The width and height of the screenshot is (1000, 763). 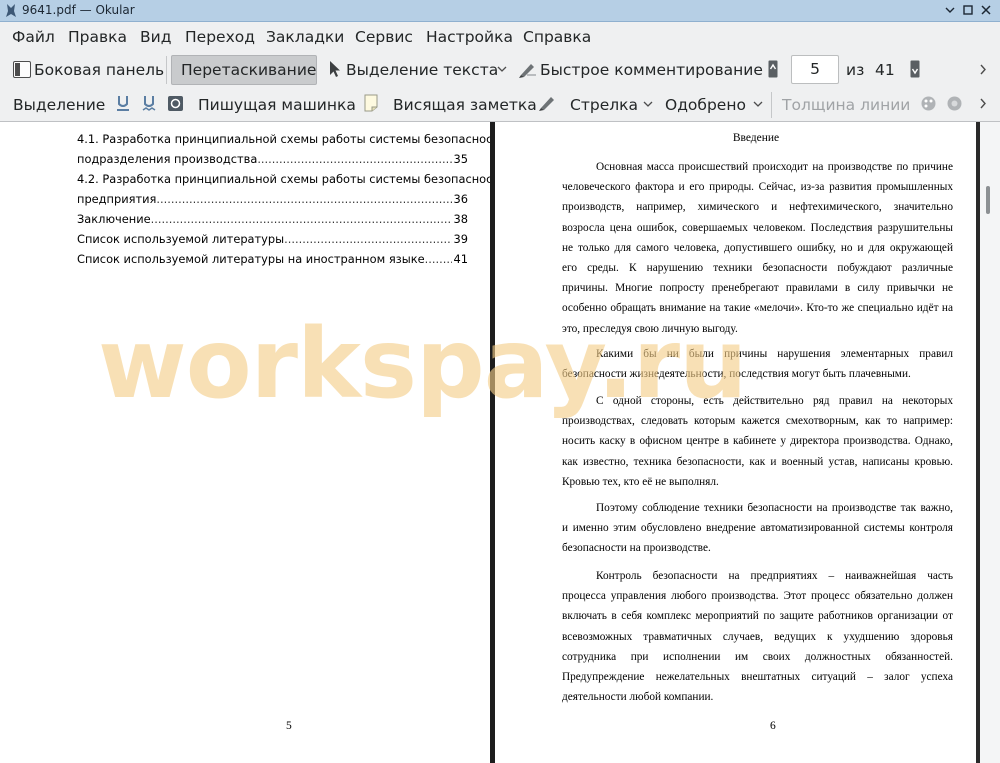 What do you see at coordinates (422, 70) in the screenshot?
I see `text-select-button: Выделение текста` at bounding box center [422, 70].